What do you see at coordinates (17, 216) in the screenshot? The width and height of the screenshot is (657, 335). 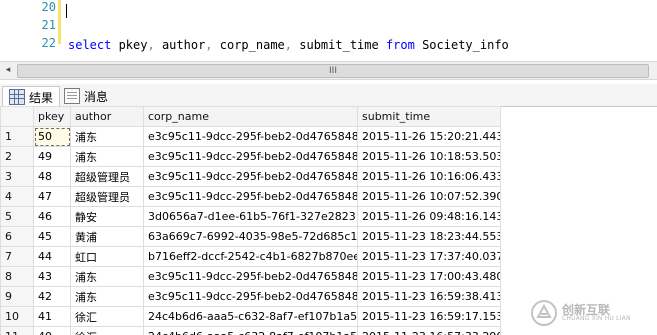 I see `row-number-cell: 5` at bounding box center [17, 216].